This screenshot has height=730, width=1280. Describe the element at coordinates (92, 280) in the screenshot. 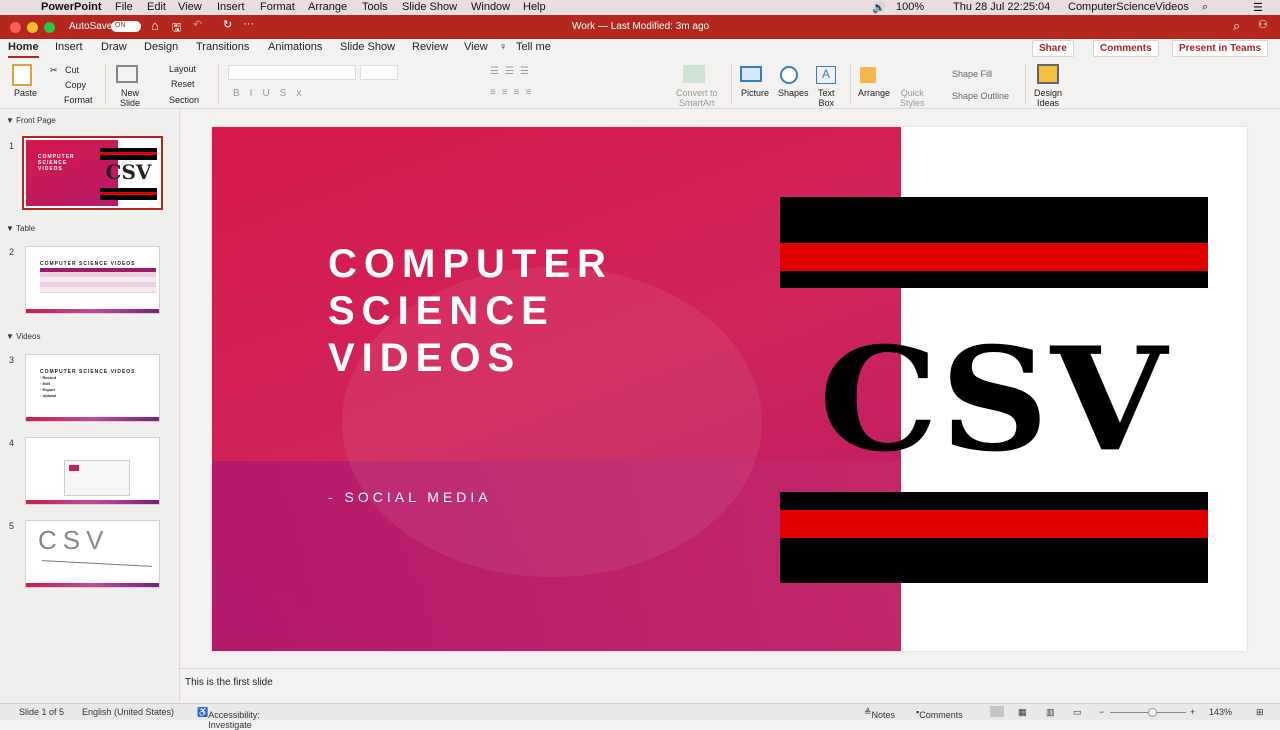

I see `thumbnail-slide-2: COMPUTER SCIENCE VIDEOS` at that location.